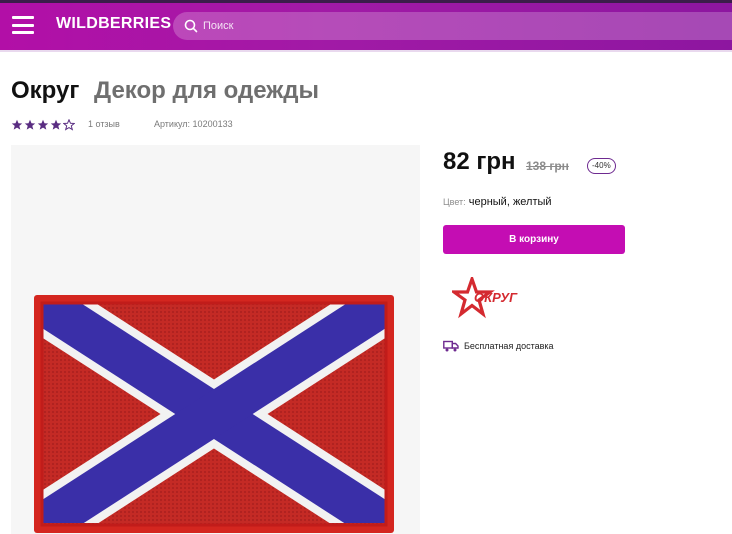 The image size is (732, 534). What do you see at coordinates (454, 202) in the screenshot?
I see `color-label: Цвет:` at bounding box center [454, 202].